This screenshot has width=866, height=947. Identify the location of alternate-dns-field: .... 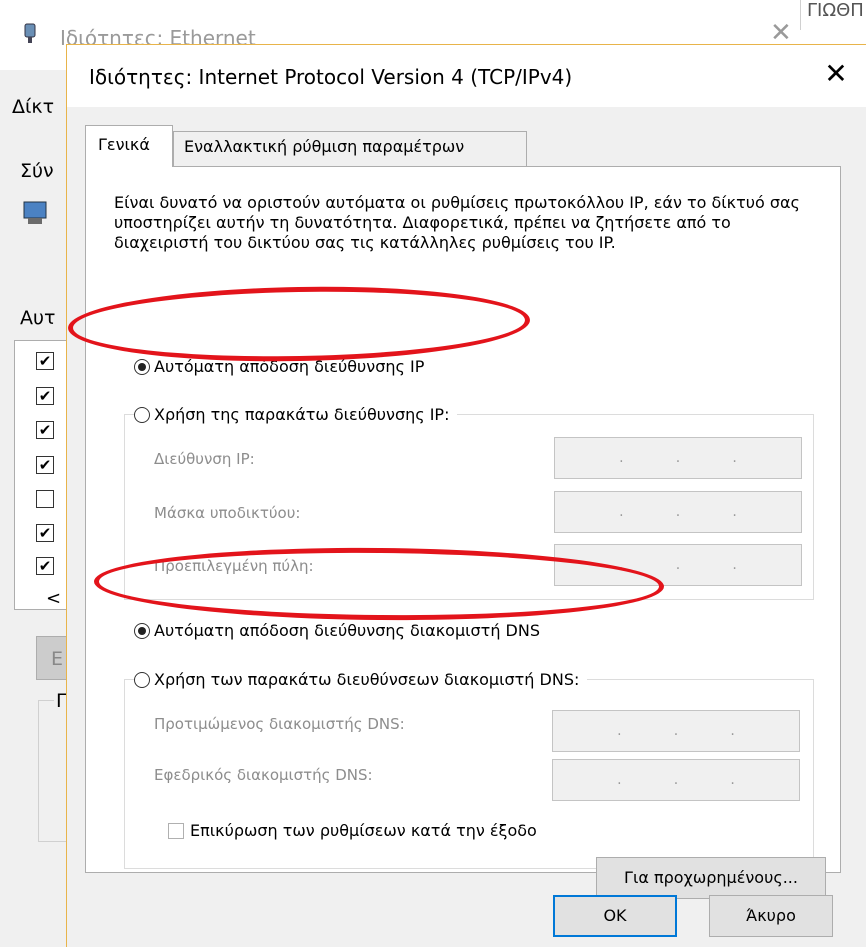
(676, 780).